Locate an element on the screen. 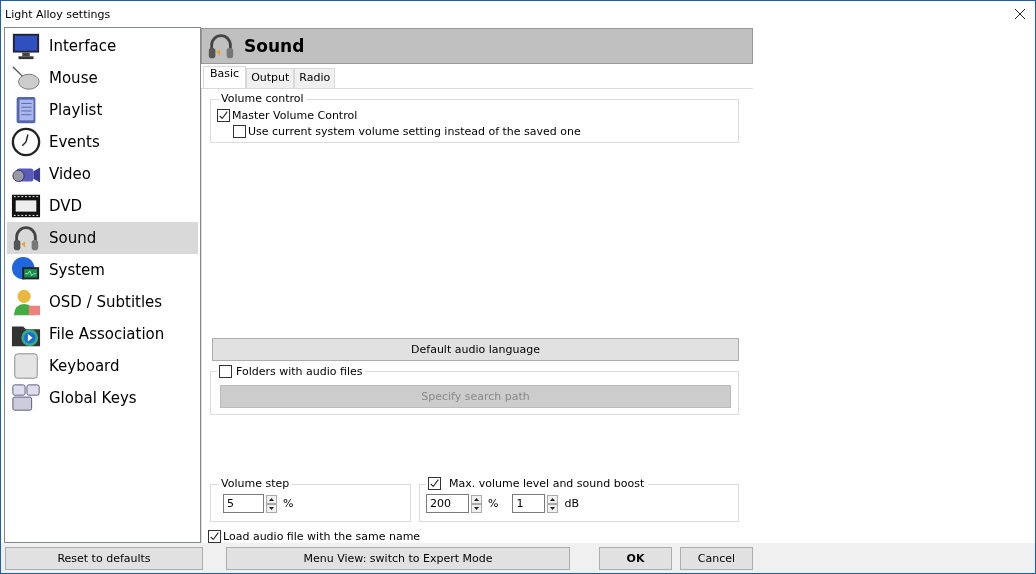 This screenshot has height=574, width=1036. sidebar-item: Interface is located at coordinates (102, 46).